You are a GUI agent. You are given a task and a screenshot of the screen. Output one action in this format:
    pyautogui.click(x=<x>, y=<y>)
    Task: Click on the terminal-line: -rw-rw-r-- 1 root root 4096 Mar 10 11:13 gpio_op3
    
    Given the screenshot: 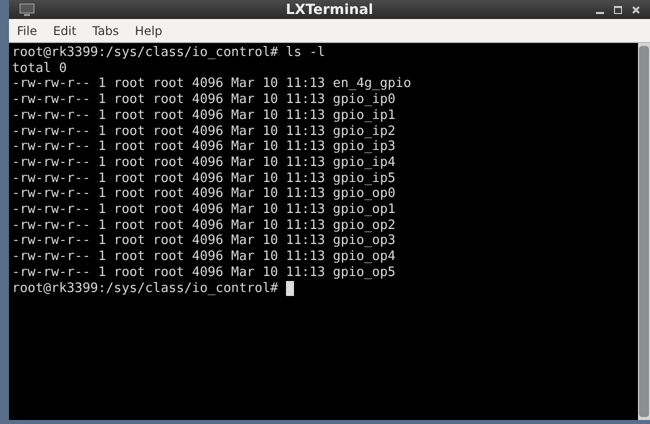 What is the action you would take?
    pyautogui.click(x=204, y=241)
    